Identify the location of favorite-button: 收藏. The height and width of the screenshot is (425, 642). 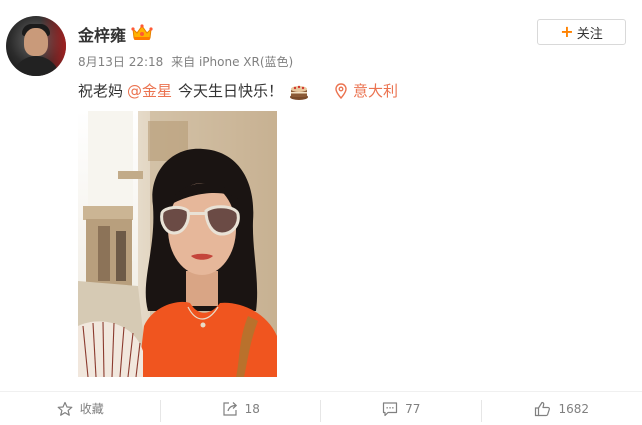
(80, 408).